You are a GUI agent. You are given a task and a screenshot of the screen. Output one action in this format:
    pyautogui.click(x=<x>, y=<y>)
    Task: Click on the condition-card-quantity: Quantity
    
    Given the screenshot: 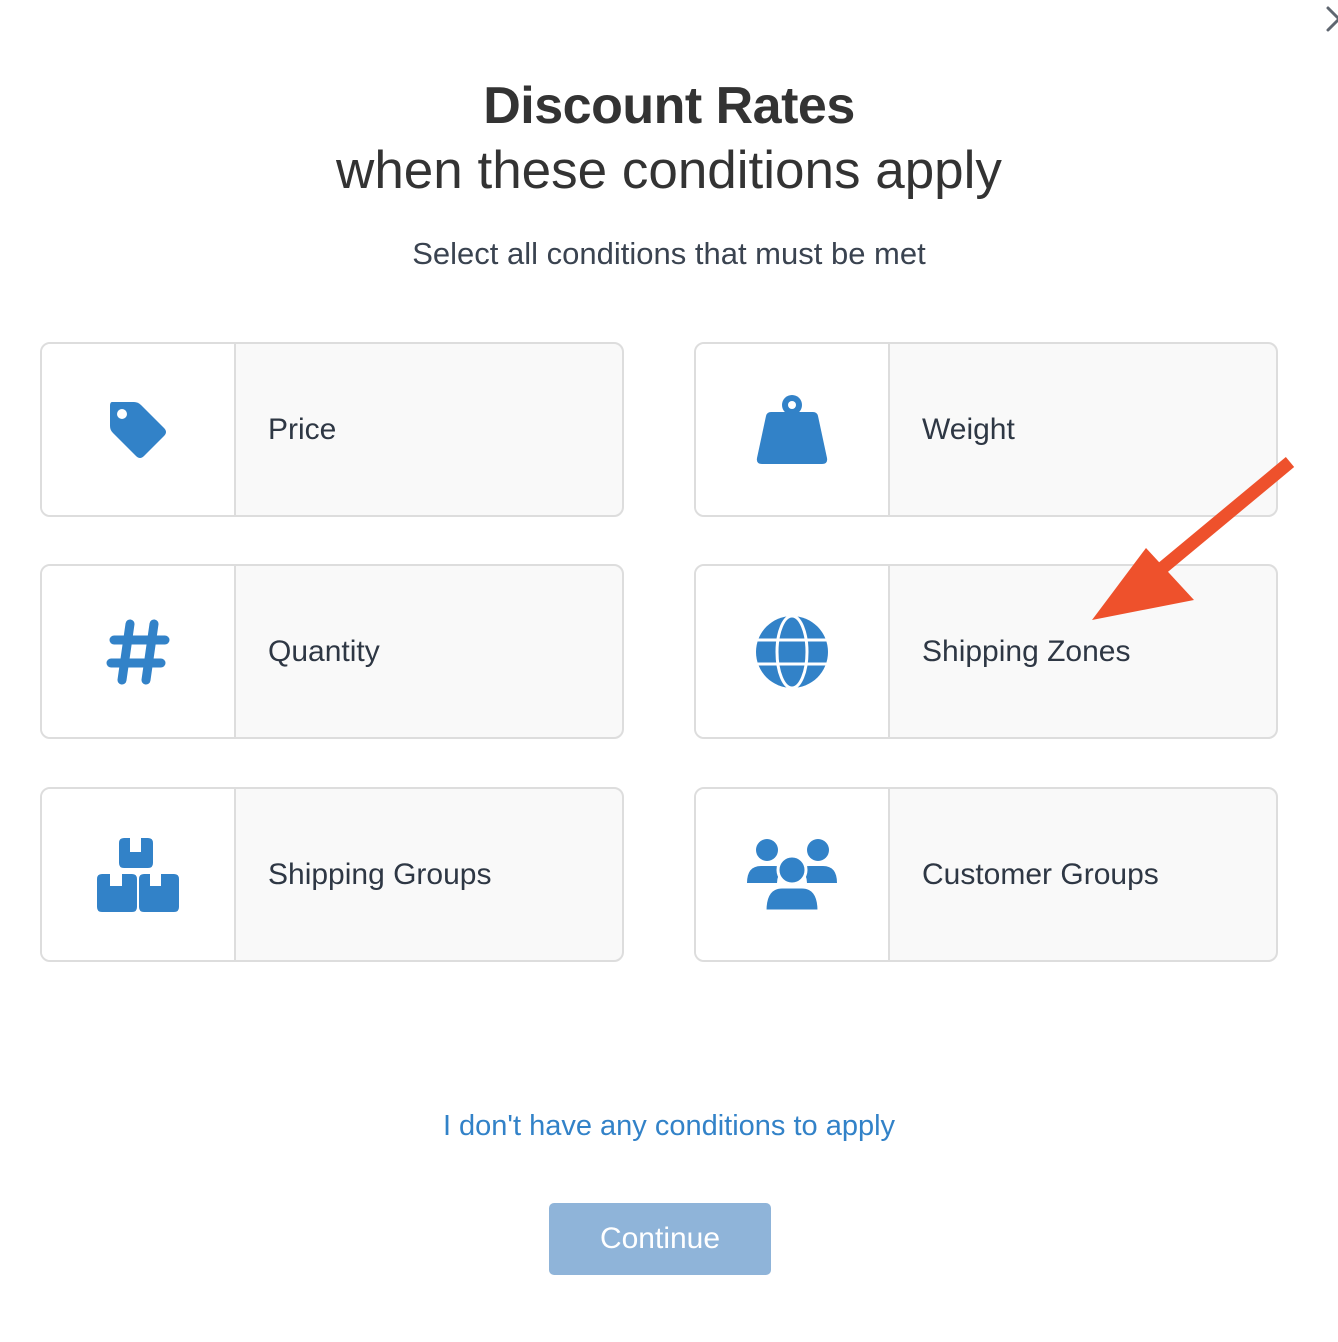 What is the action you would take?
    pyautogui.click(x=332, y=651)
    